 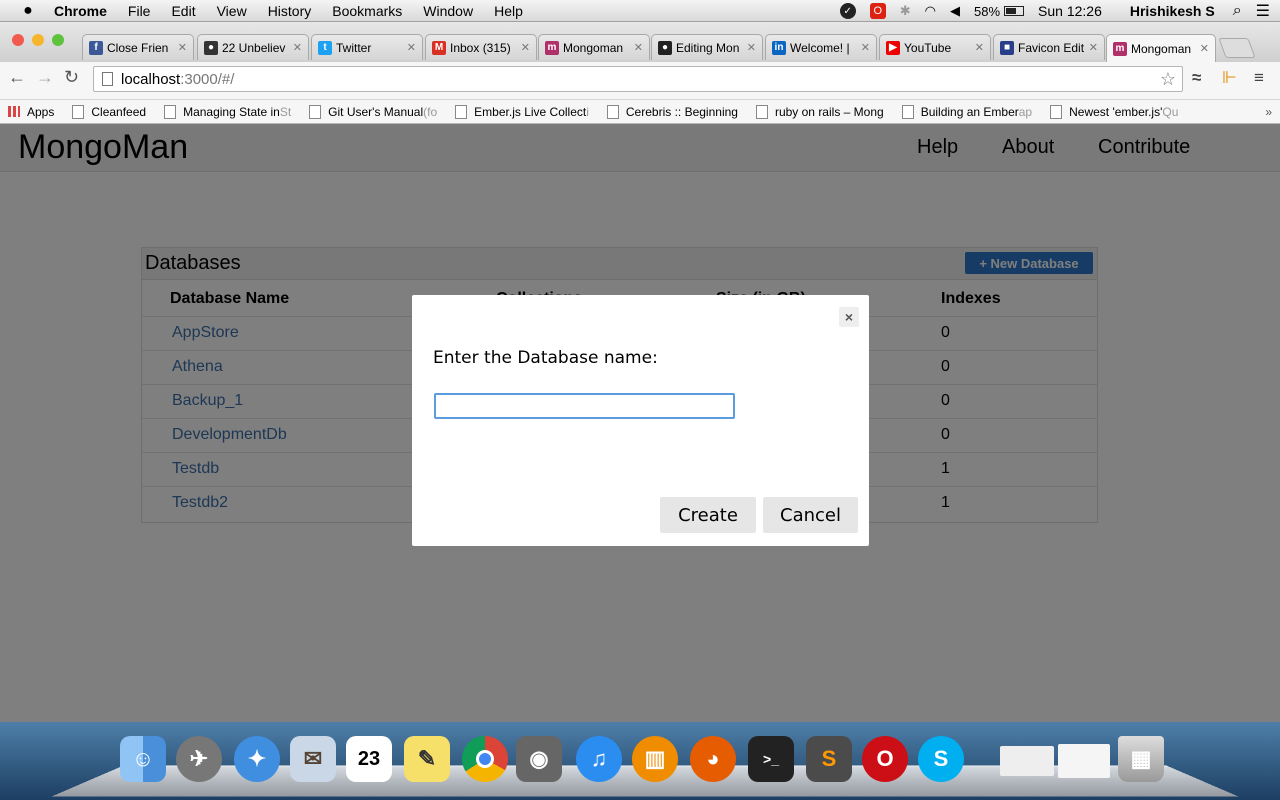 What do you see at coordinates (285, 111) in the screenshot?
I see `bookmark-label-truncated: St` at bounding box center [285, 111].